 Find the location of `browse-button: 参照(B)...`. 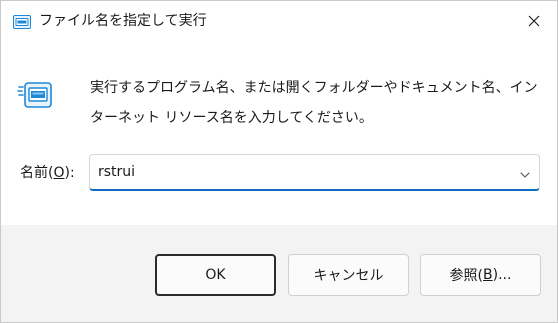

browse-button: 参照(B)... is located at coordinates (480, 275).